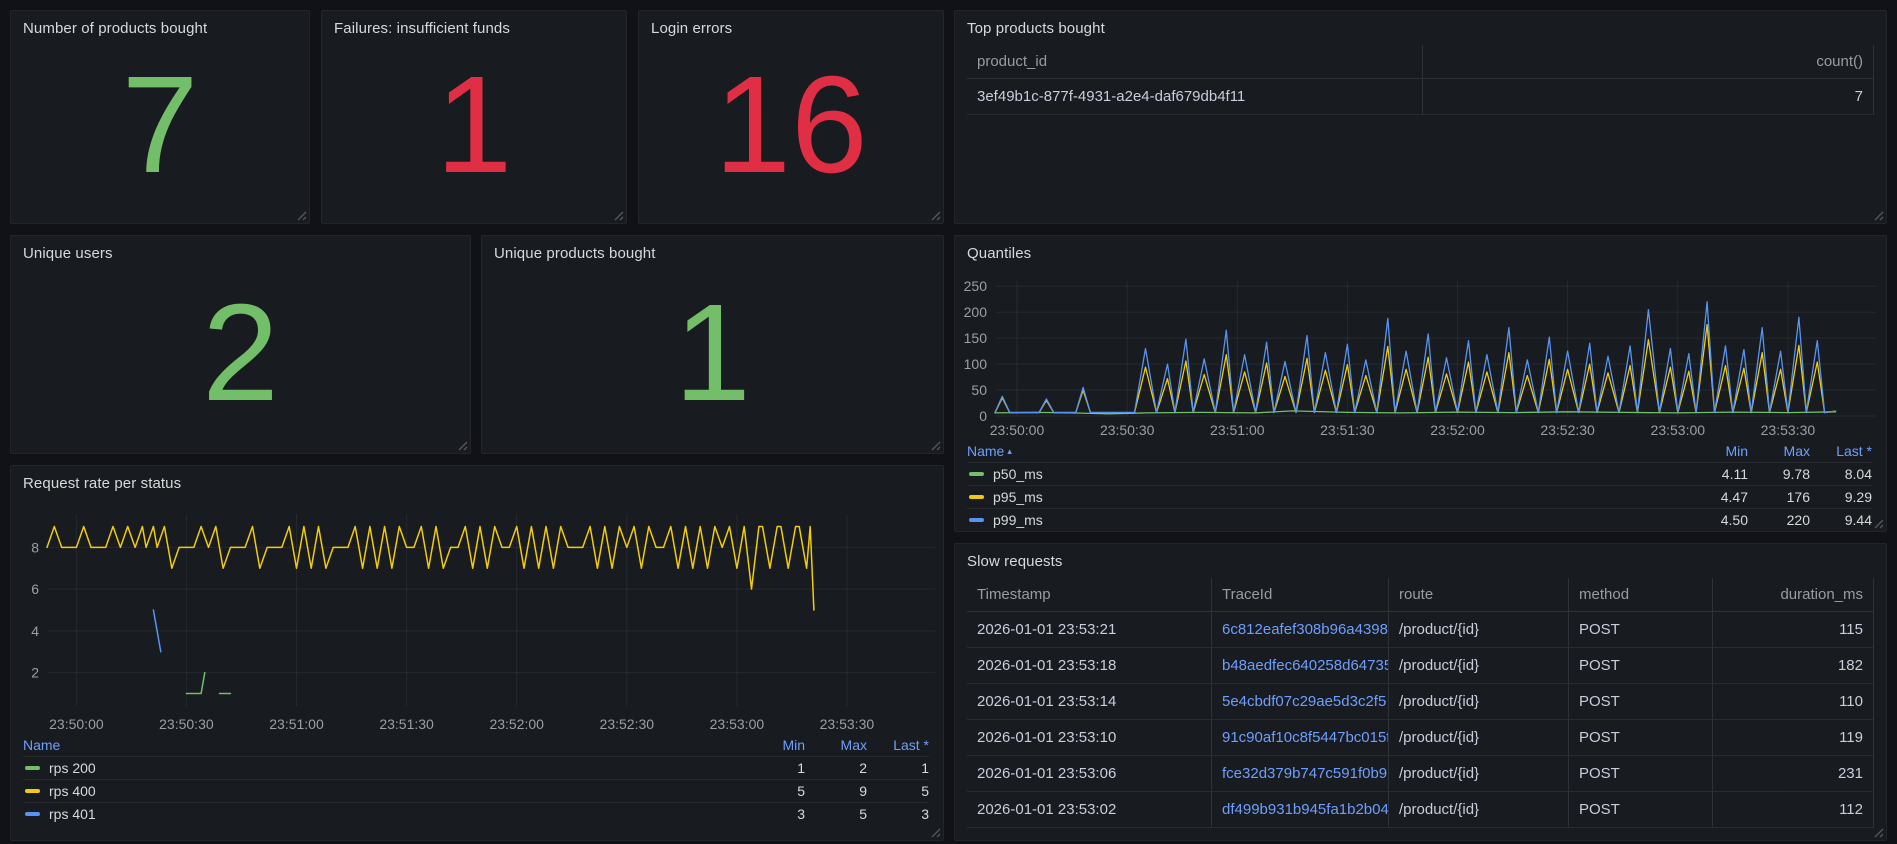 The image size is (1897, 844). I want to click on svg-text: 23:50:30, so click(186, 724).